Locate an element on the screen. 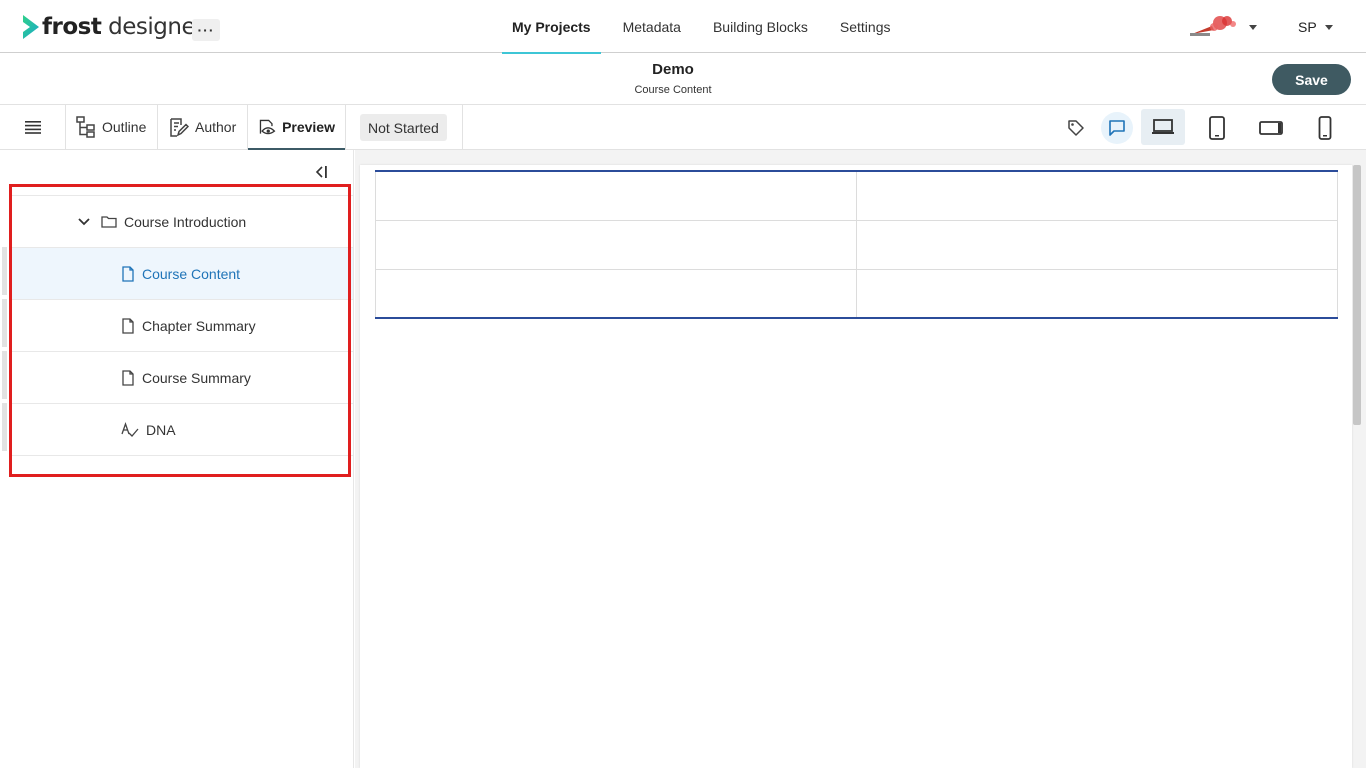 Image resolution: width=1366 pixels, height=768 pixels. tab-author: Author is located at coordinates (203, 127).